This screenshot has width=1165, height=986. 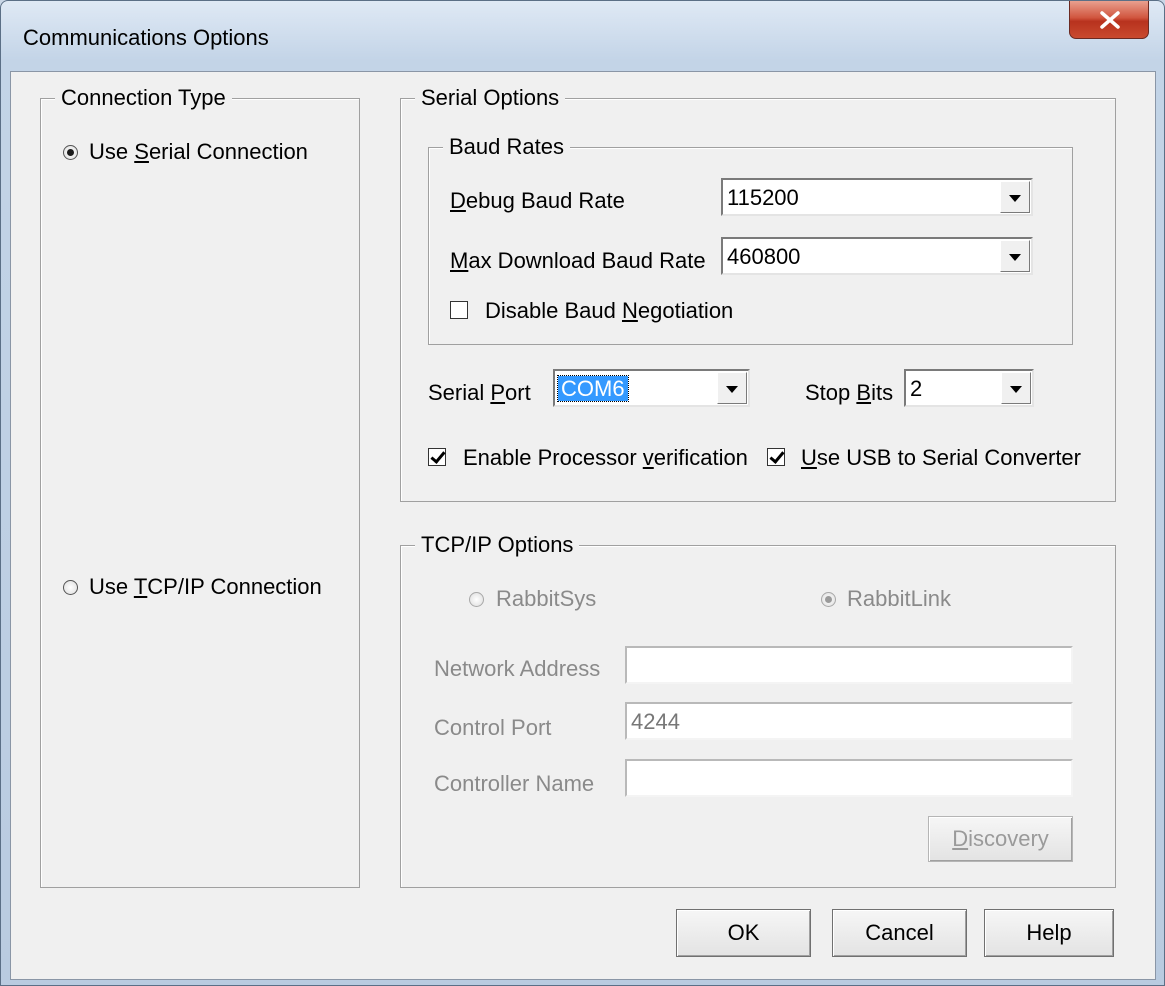 What do you see at coordinates (493, 727) in the screenshot?
I see `control-port-label: Control Port` at bounding box center [493, 727].